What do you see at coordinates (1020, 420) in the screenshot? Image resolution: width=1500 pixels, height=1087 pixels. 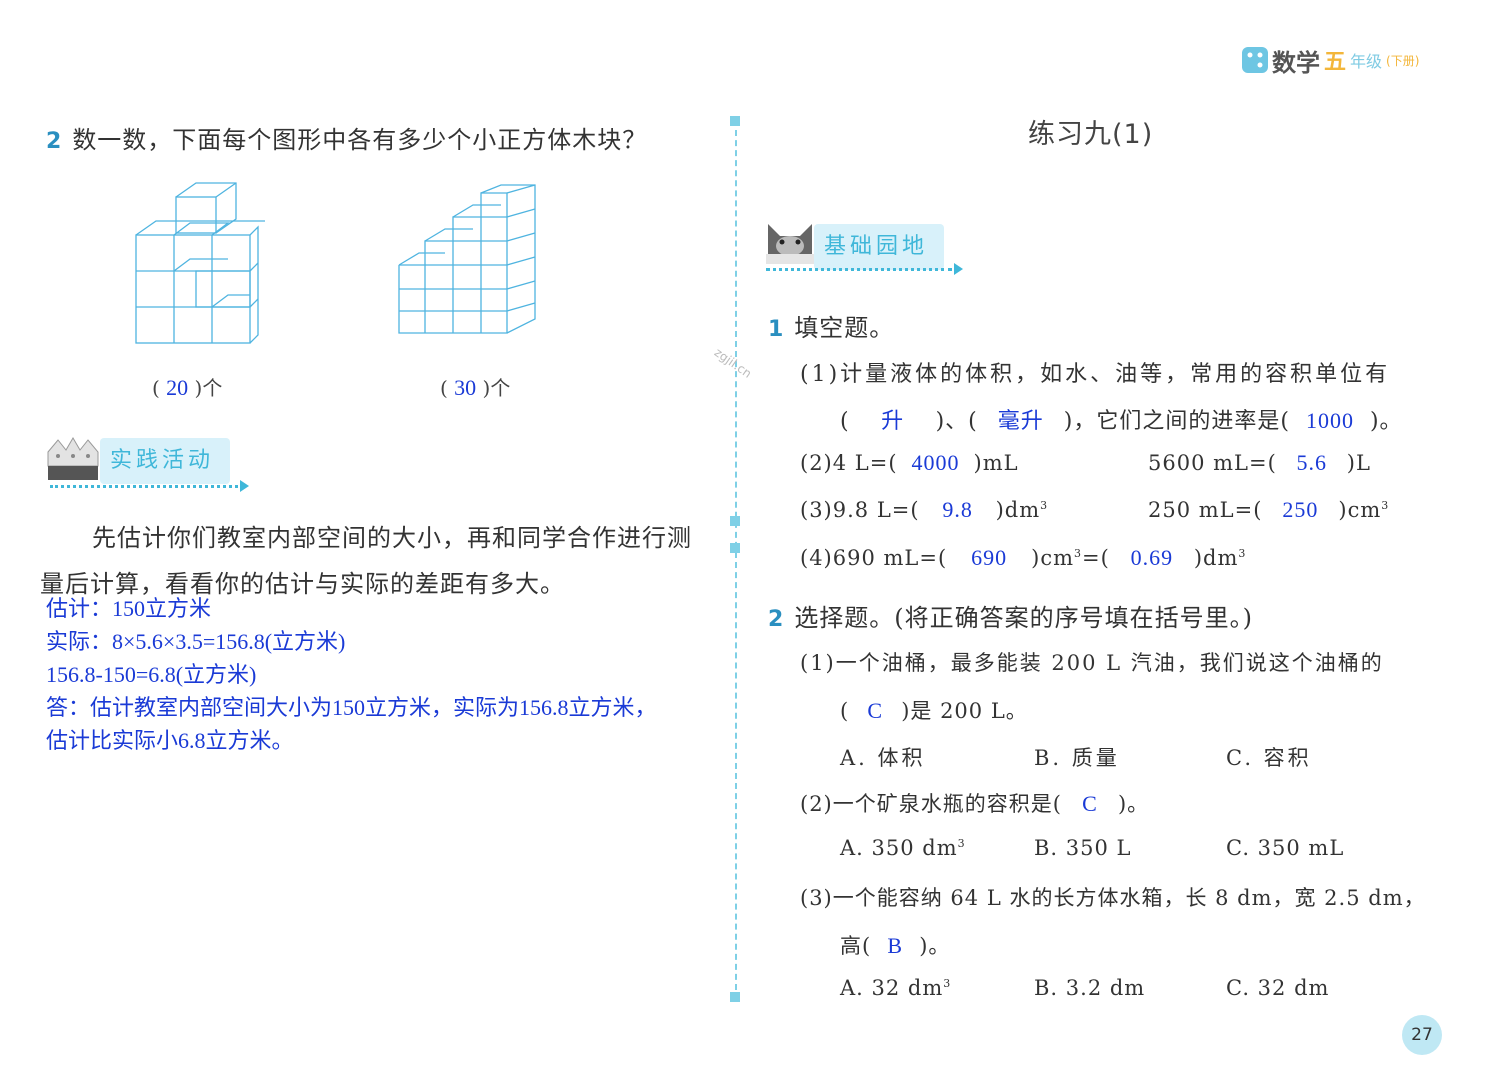 I see `answer-blank: 毫升` at bounding box center [1020, 420].